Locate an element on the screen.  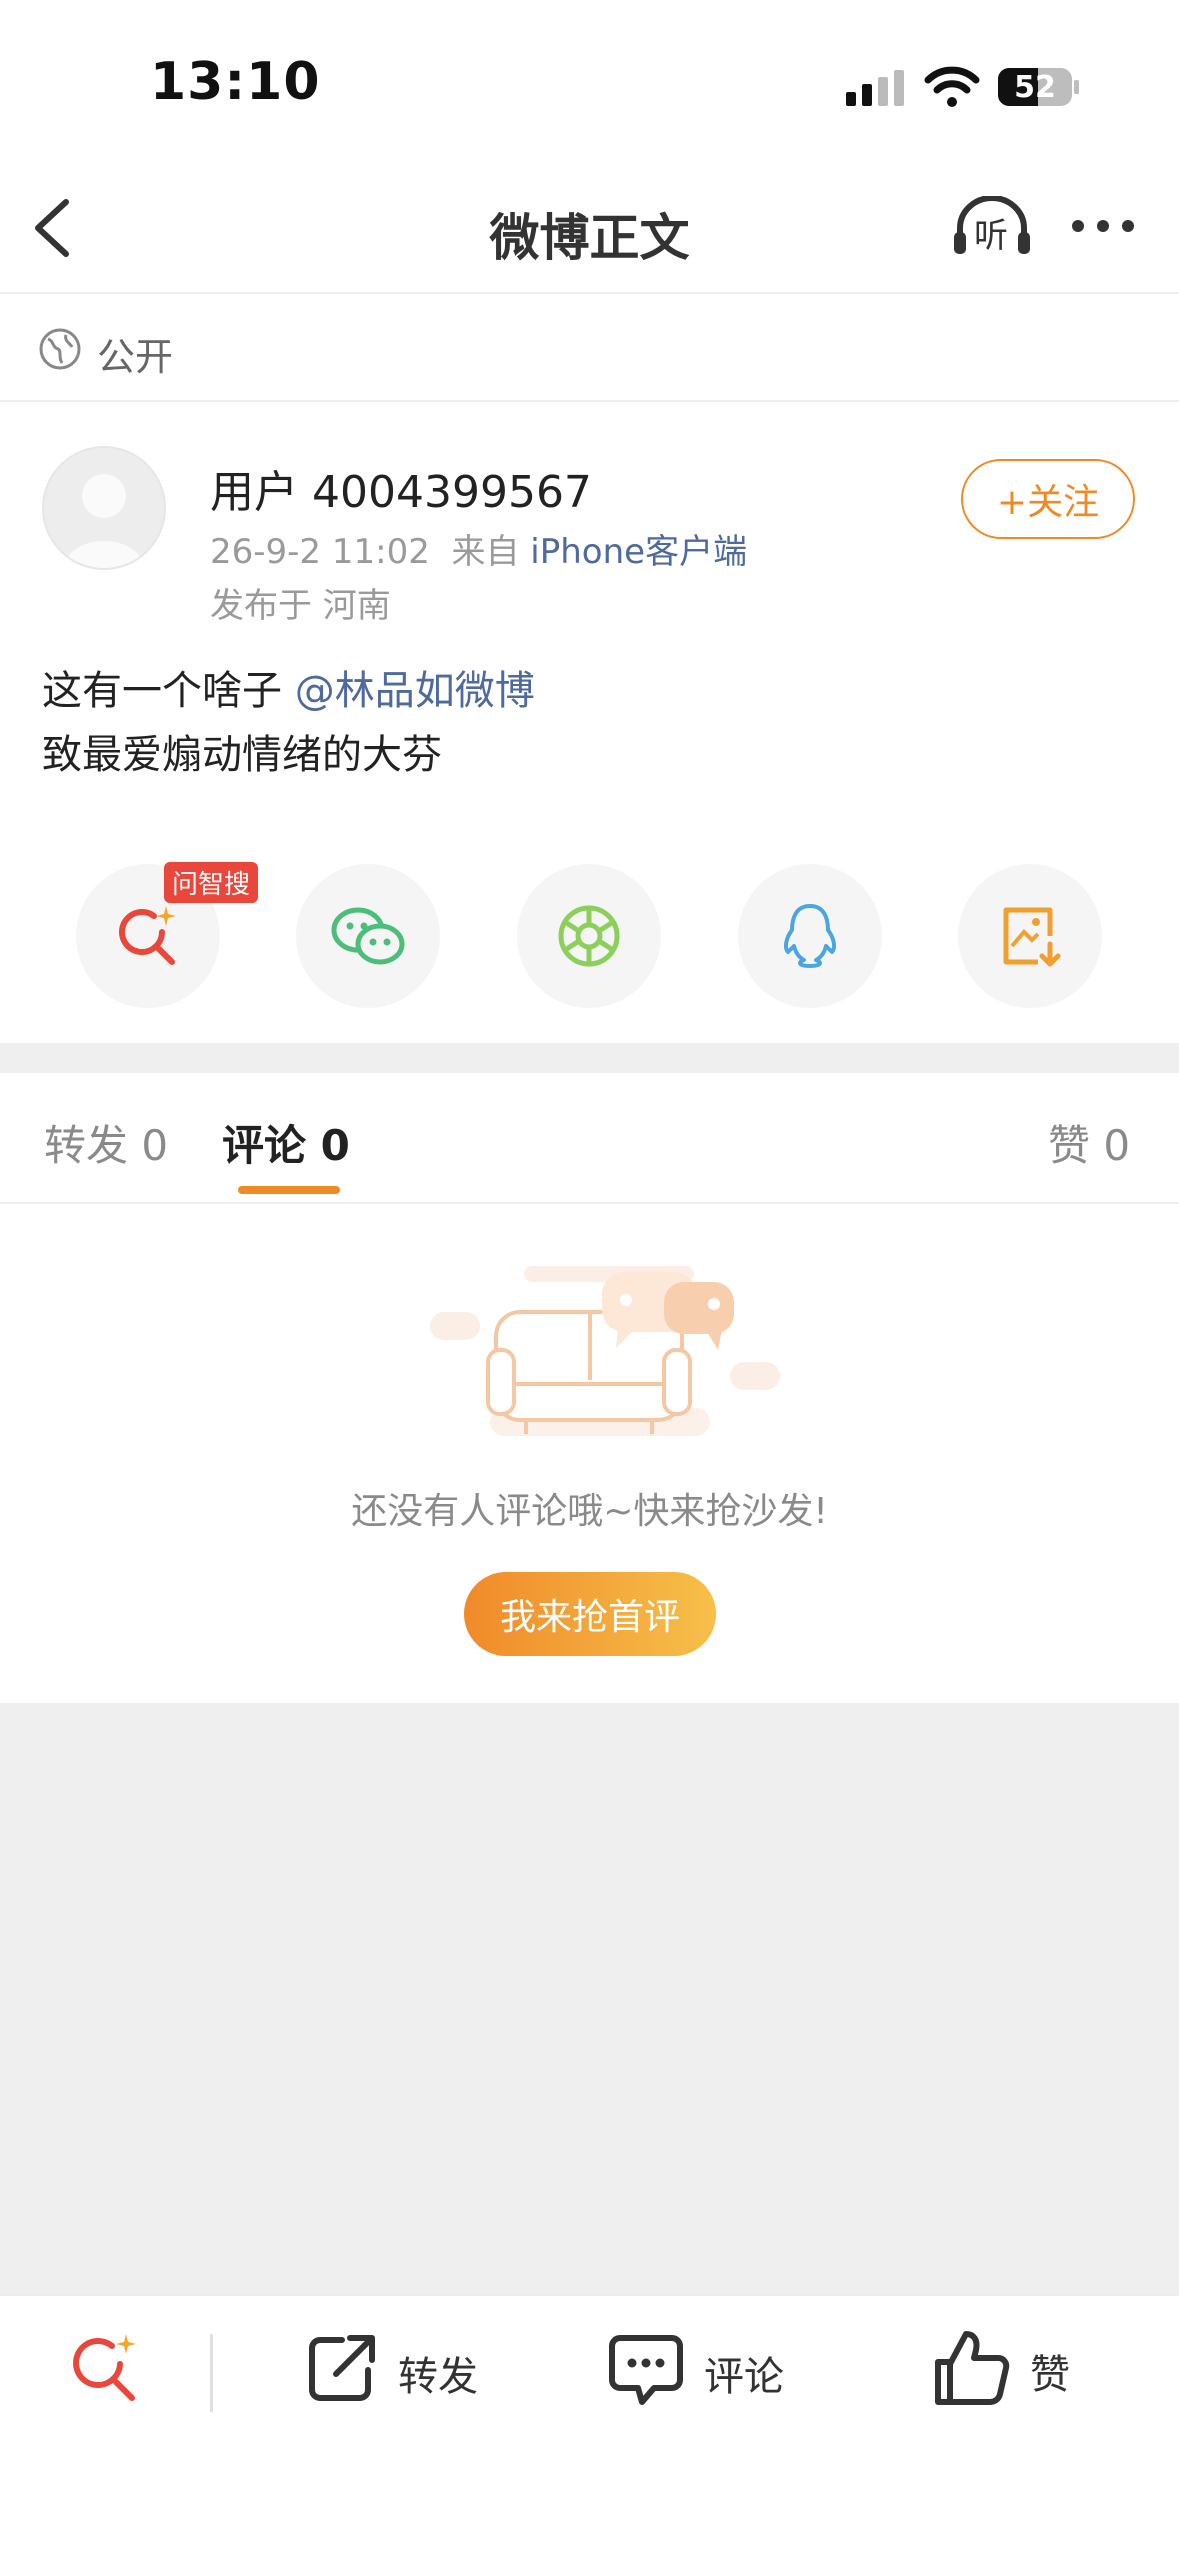
post-text-prefix: 这有一个啥子 is located at coordinates (162, 691).